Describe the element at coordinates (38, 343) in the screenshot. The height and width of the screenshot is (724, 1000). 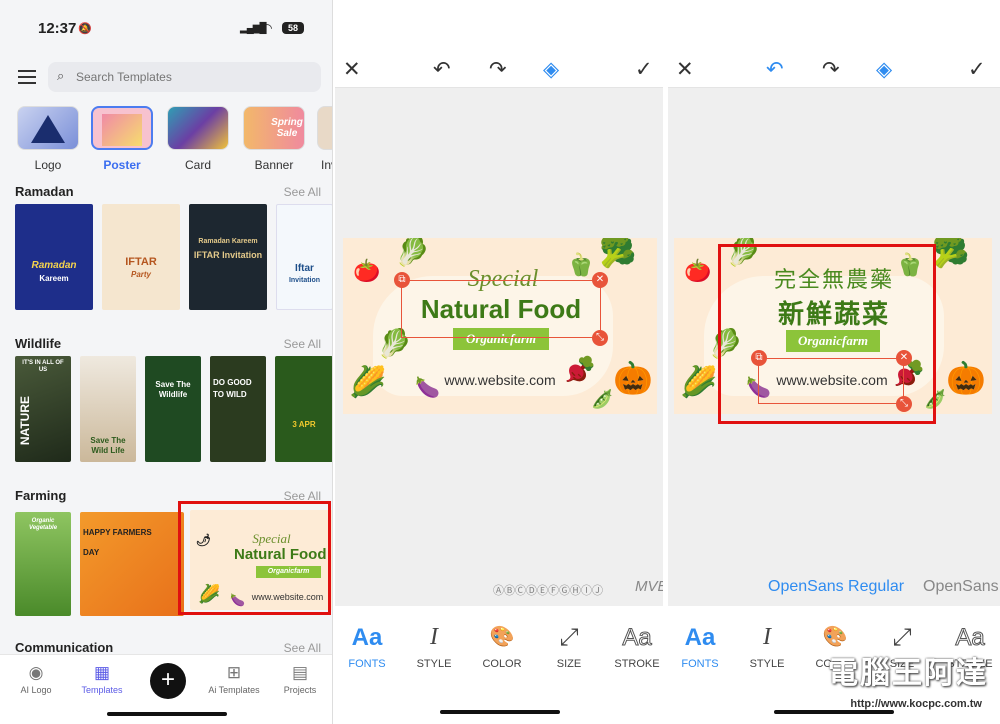
I see `section-title: Wildlife` at that location.